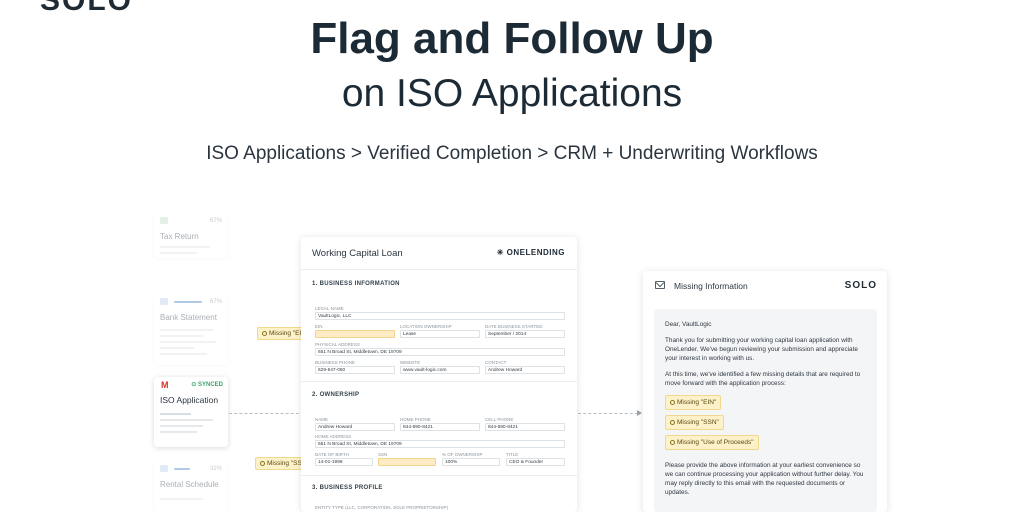 The width and height of the screenshot is (1024, 512). Describe the element at coordinates (860, 285) in the screenshot. I see `solo-logo: SOLO` at that location.